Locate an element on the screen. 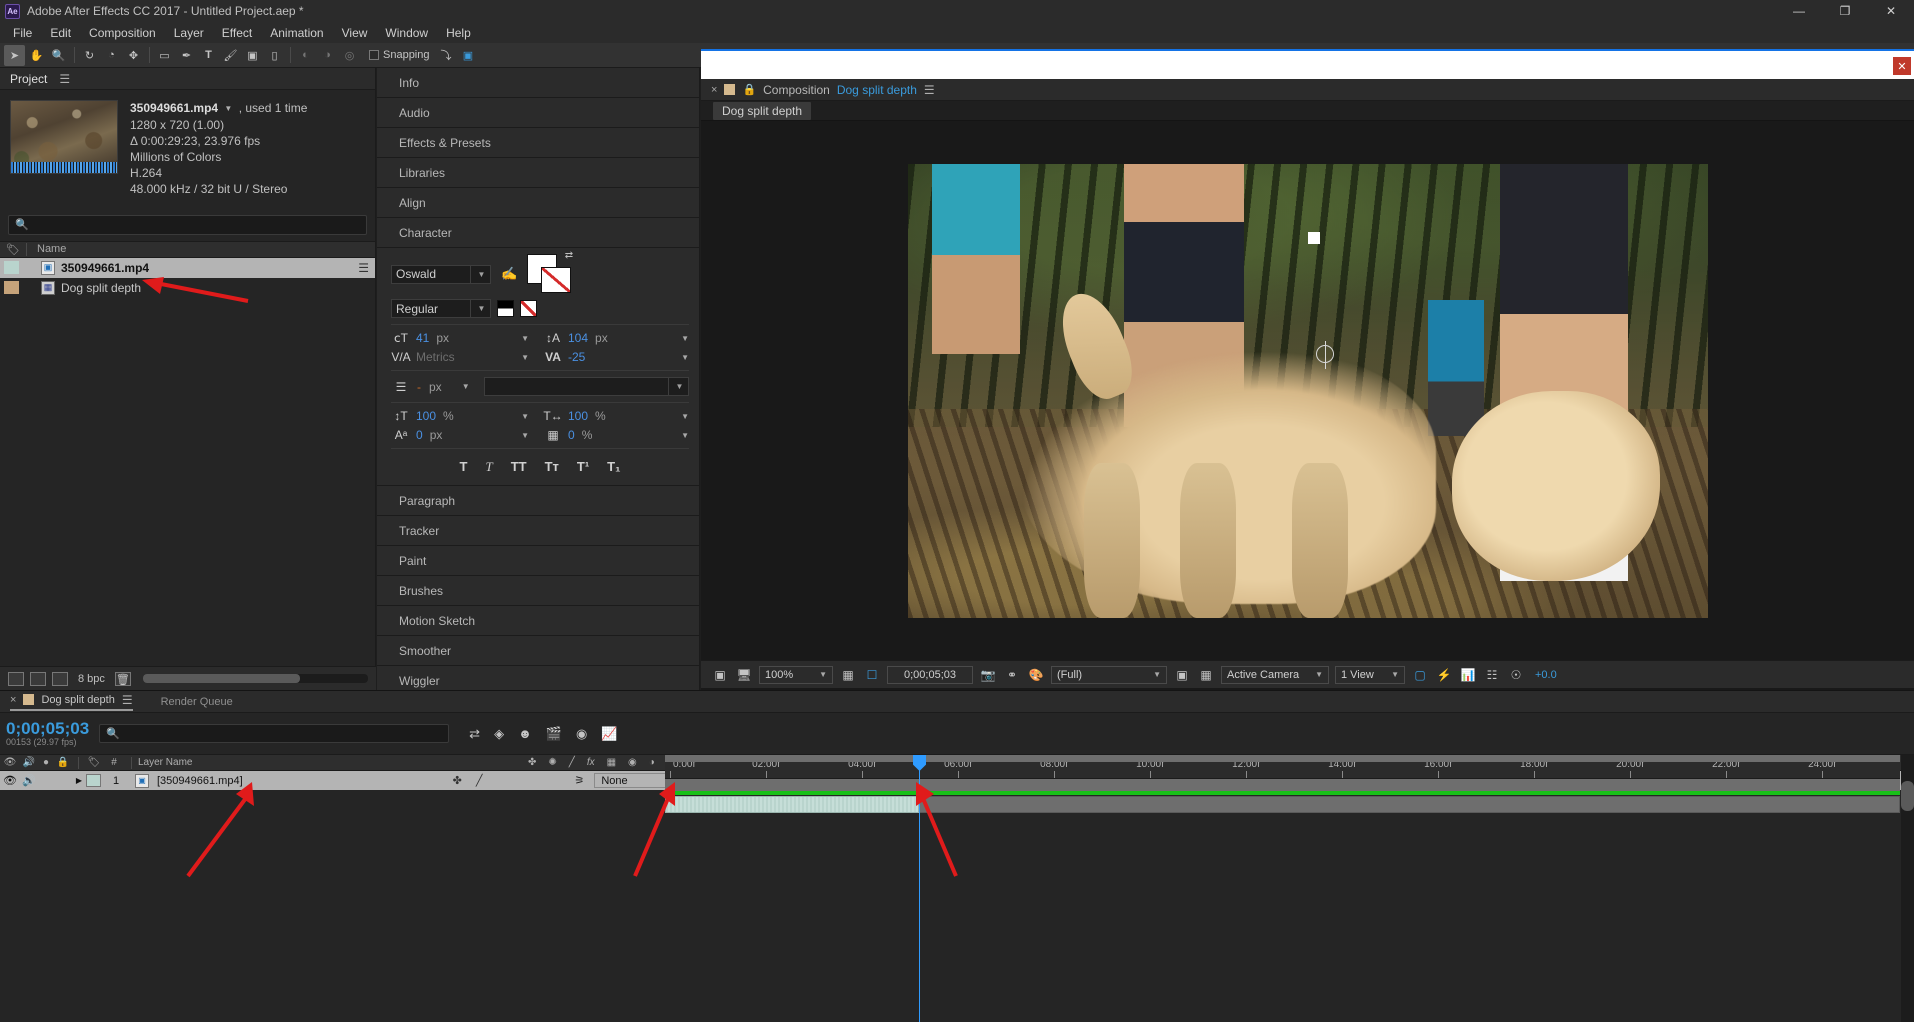 The height and width of the screenshot is (1022, 1914). flowchart-icon: ☷ is located at coordinates (1492, 675).